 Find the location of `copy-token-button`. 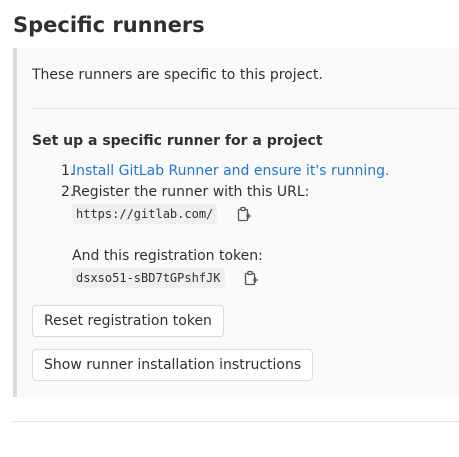

copy-token-button is located at coordinates (251, 279).